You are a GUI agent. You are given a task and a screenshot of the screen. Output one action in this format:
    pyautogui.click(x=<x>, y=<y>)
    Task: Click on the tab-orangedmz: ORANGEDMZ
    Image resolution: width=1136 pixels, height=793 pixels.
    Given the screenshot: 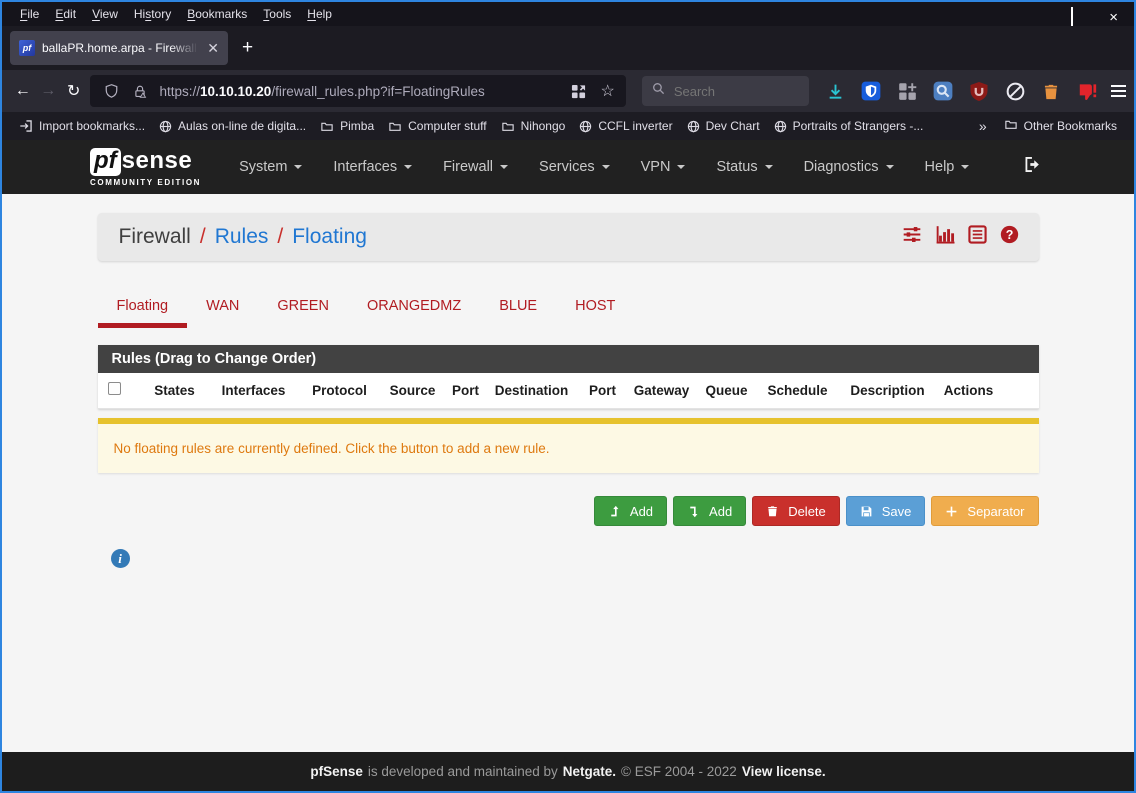 What is the action you would take?
    pyautogui.click(x=414, y=308)
    